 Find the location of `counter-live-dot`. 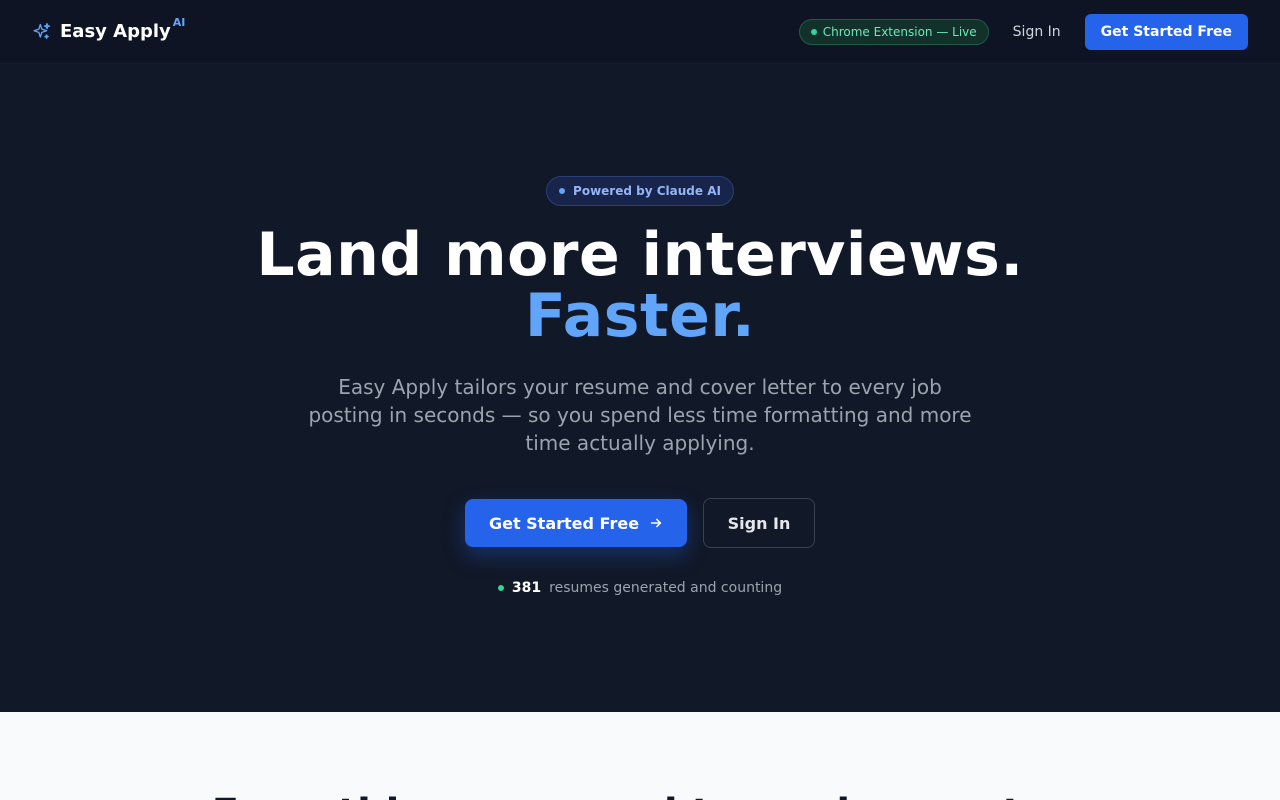

counter-live-dot is located at coordinates (500, 588).